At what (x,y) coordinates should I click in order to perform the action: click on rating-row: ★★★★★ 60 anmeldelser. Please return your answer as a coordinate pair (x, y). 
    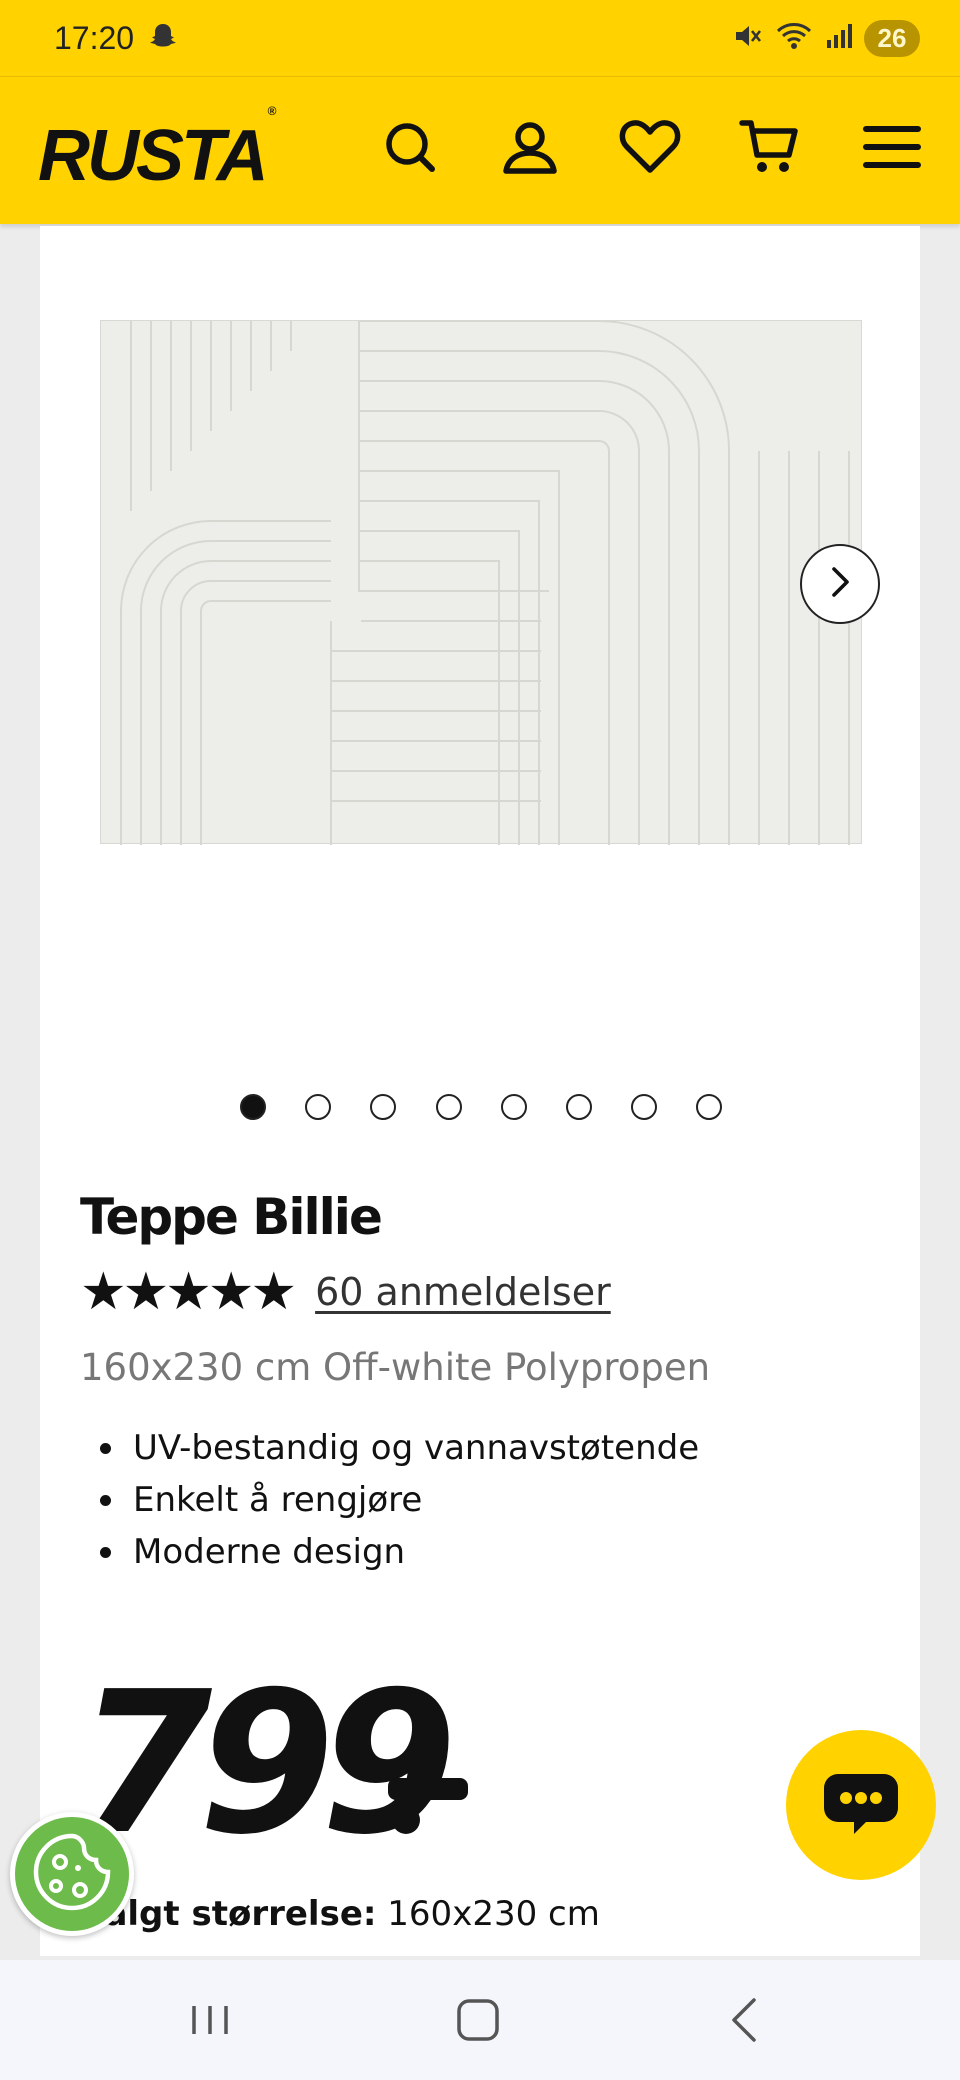
    Looking at the image, I should click on (345, 1292).